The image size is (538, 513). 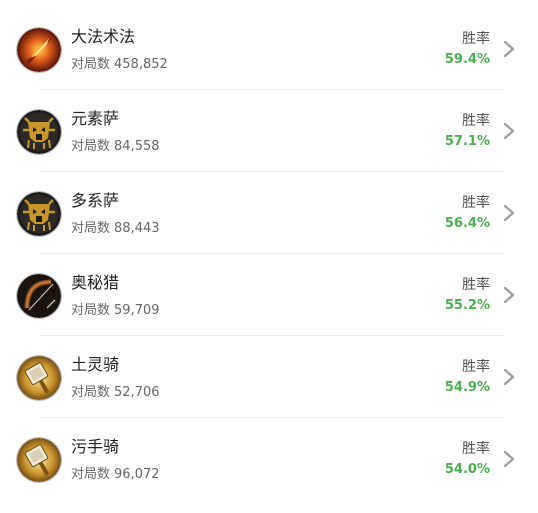 I want to click on winrate-value: 54.0%, so click(x=467, y=469).